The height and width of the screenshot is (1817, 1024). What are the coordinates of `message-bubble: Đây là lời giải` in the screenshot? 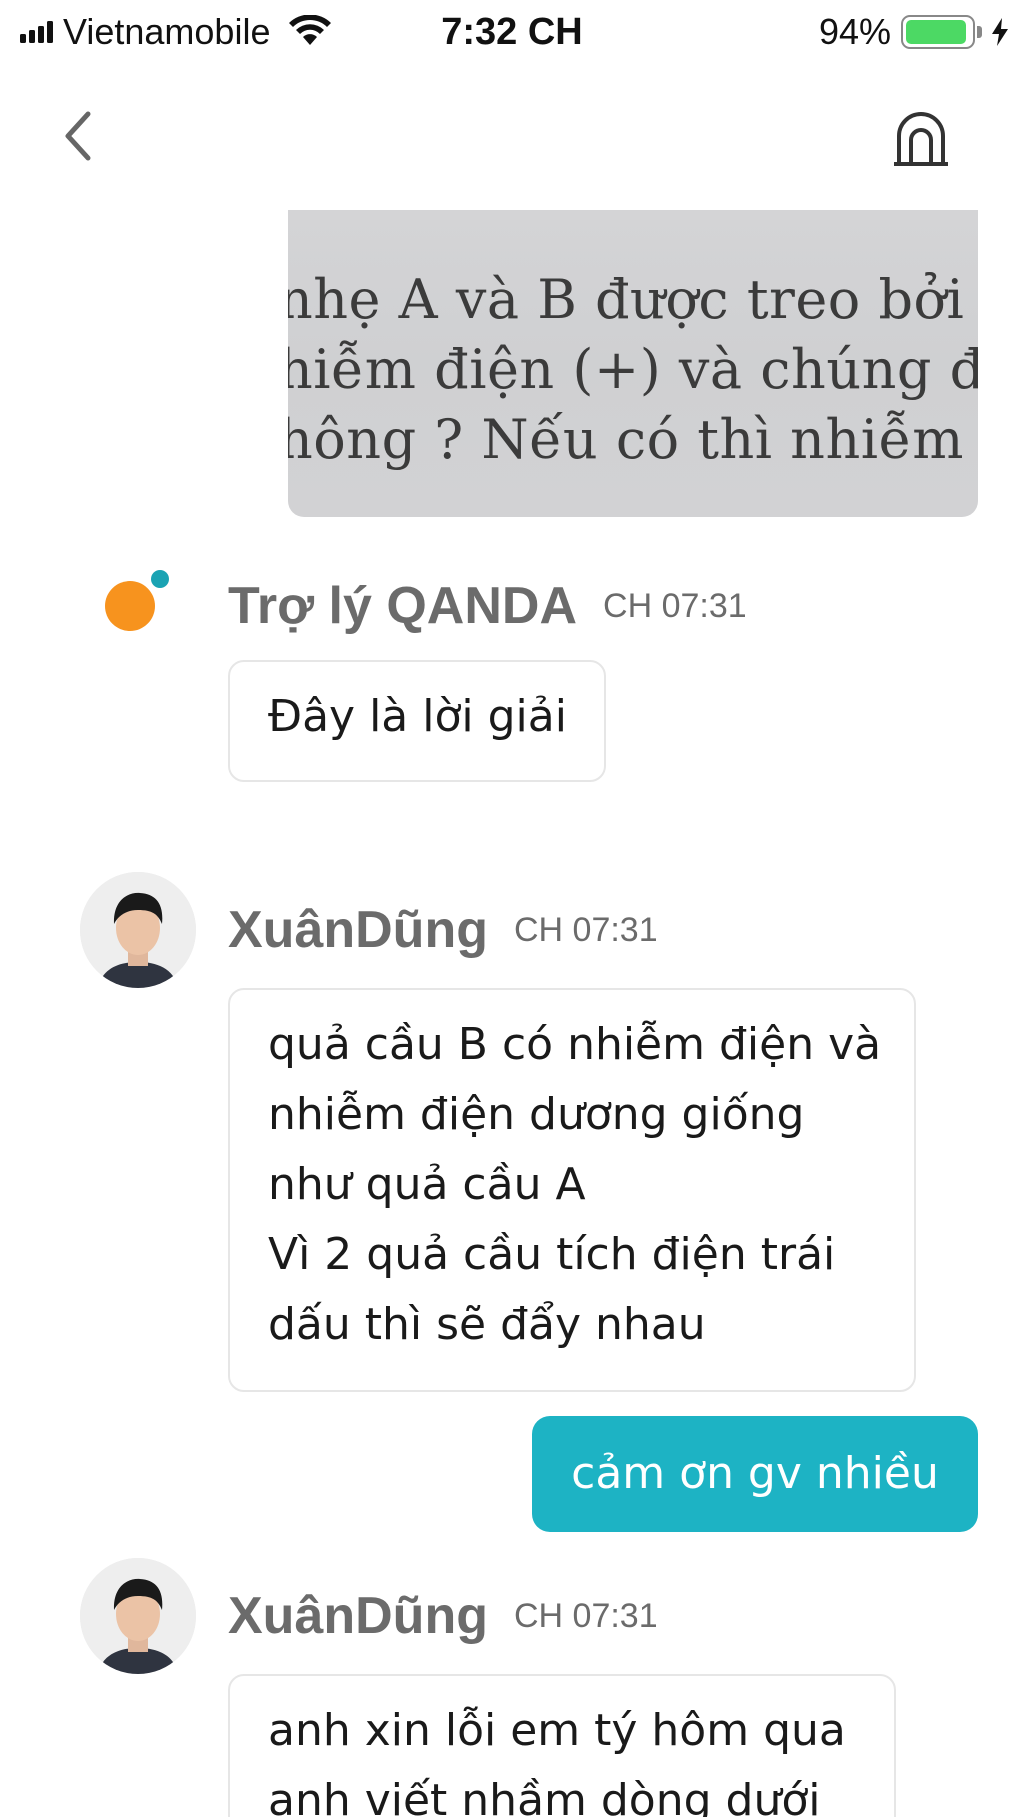 It's located at (417, 721).